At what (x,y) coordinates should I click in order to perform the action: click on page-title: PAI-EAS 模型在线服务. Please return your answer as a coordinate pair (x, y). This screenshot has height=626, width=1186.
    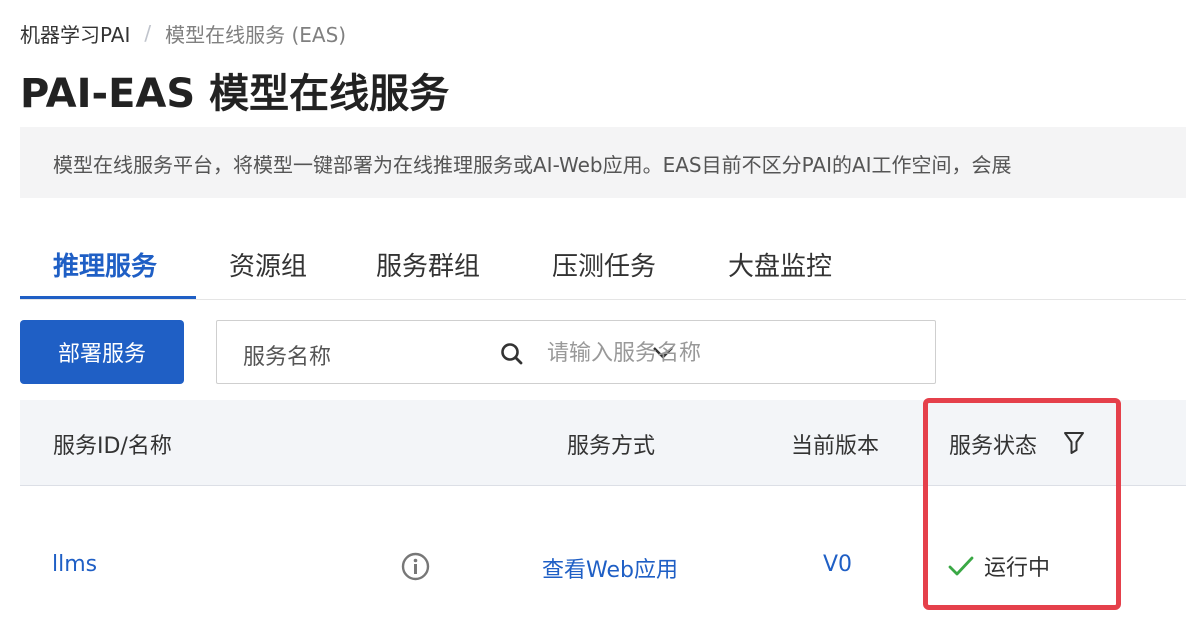
    Looking at the image, I should click on (235, 94).